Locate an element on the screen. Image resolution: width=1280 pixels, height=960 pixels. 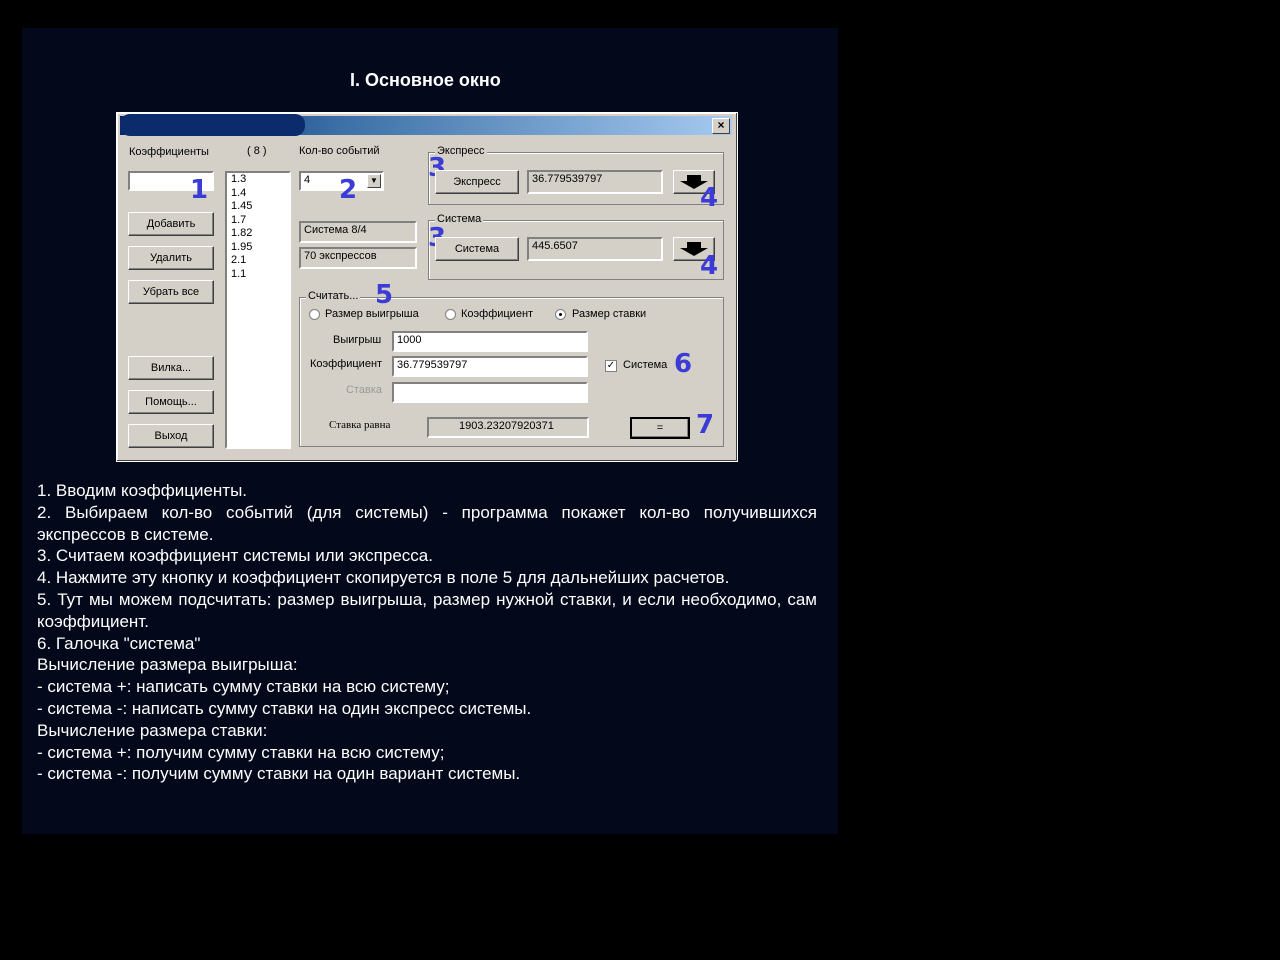
equal-stake-value: 1903.23207920371 is located at coordinates (508, 427).